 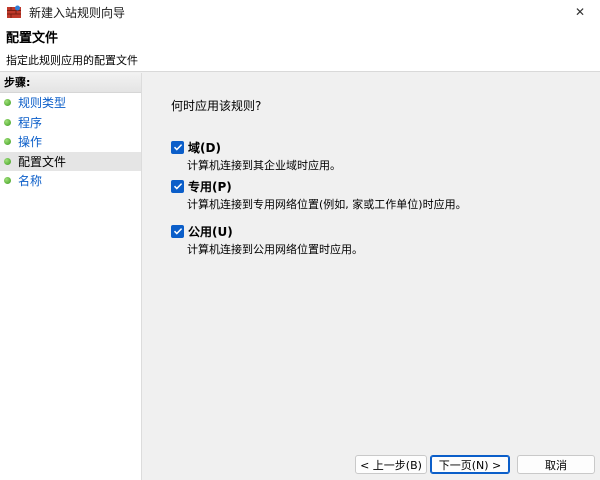 What do you see at coordinates (70, 181) in the screenshot?
I see `sidebar-item-name: 名称` at bounding box center [70, 181].